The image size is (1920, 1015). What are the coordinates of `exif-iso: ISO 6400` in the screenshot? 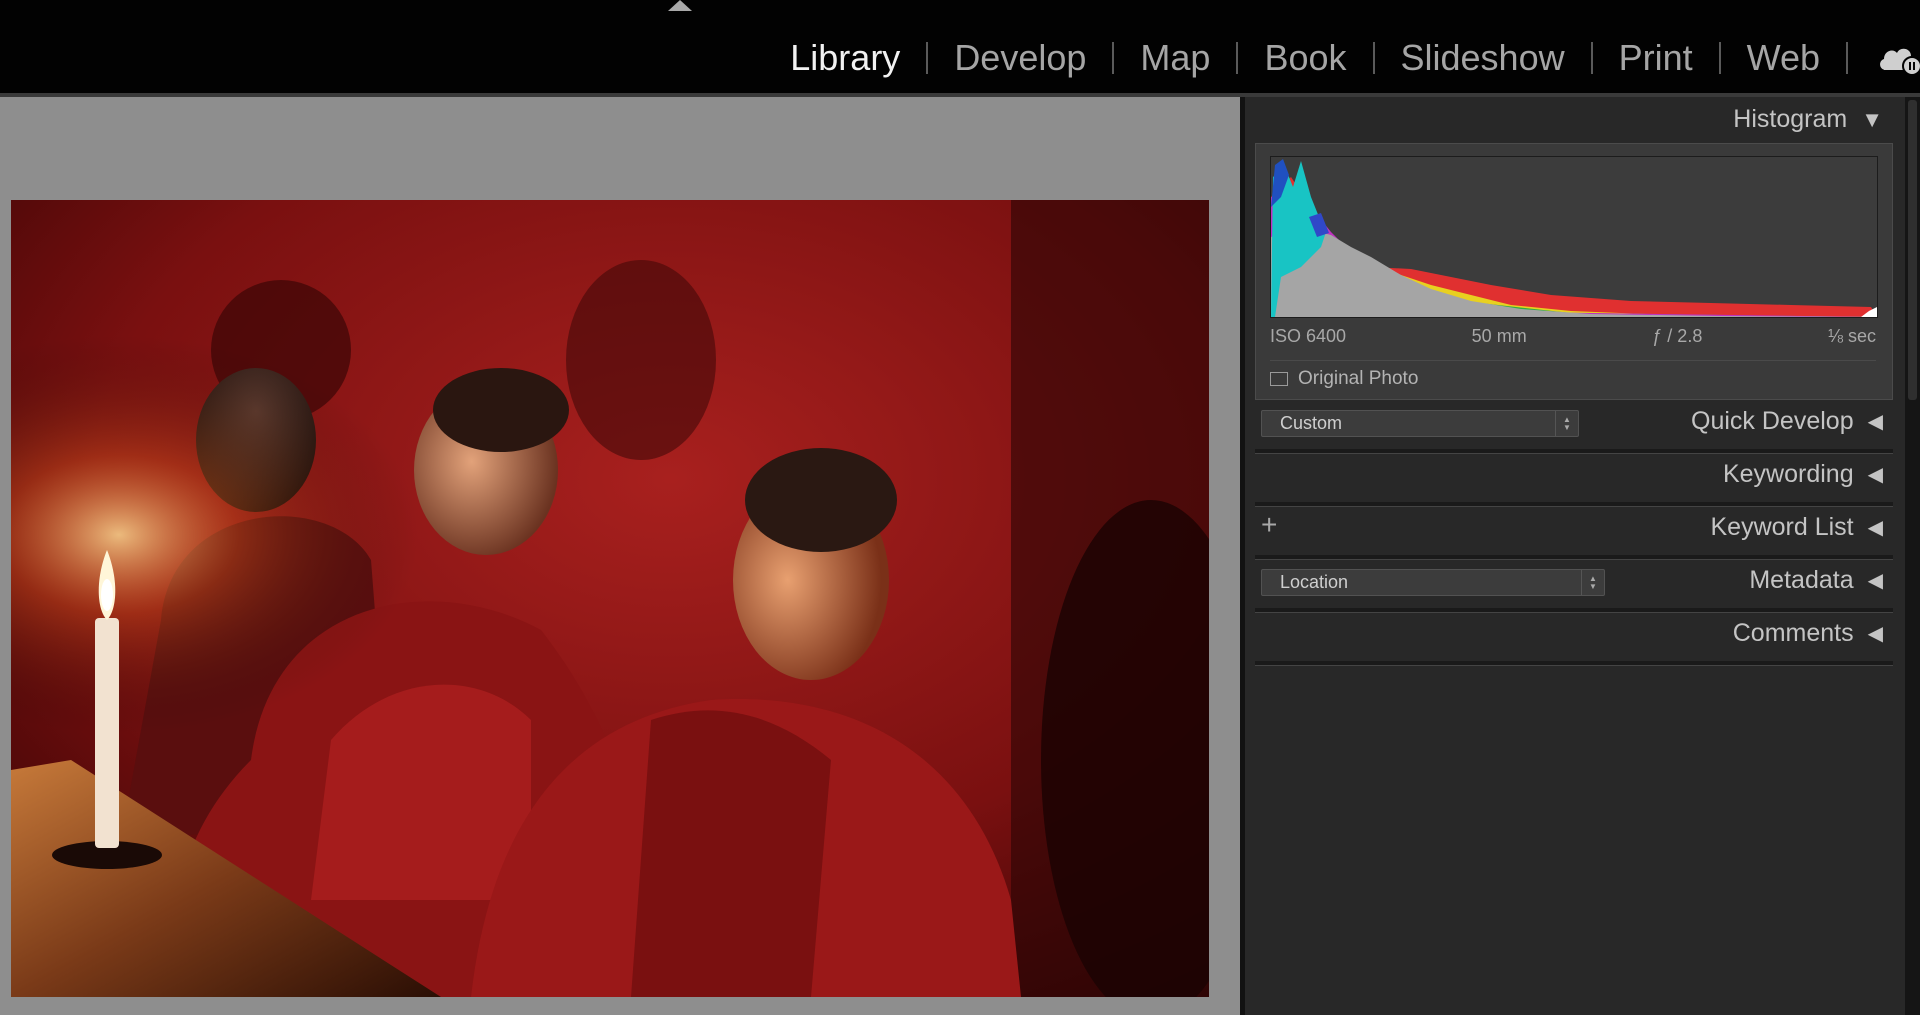 It's located at (1308, 340).